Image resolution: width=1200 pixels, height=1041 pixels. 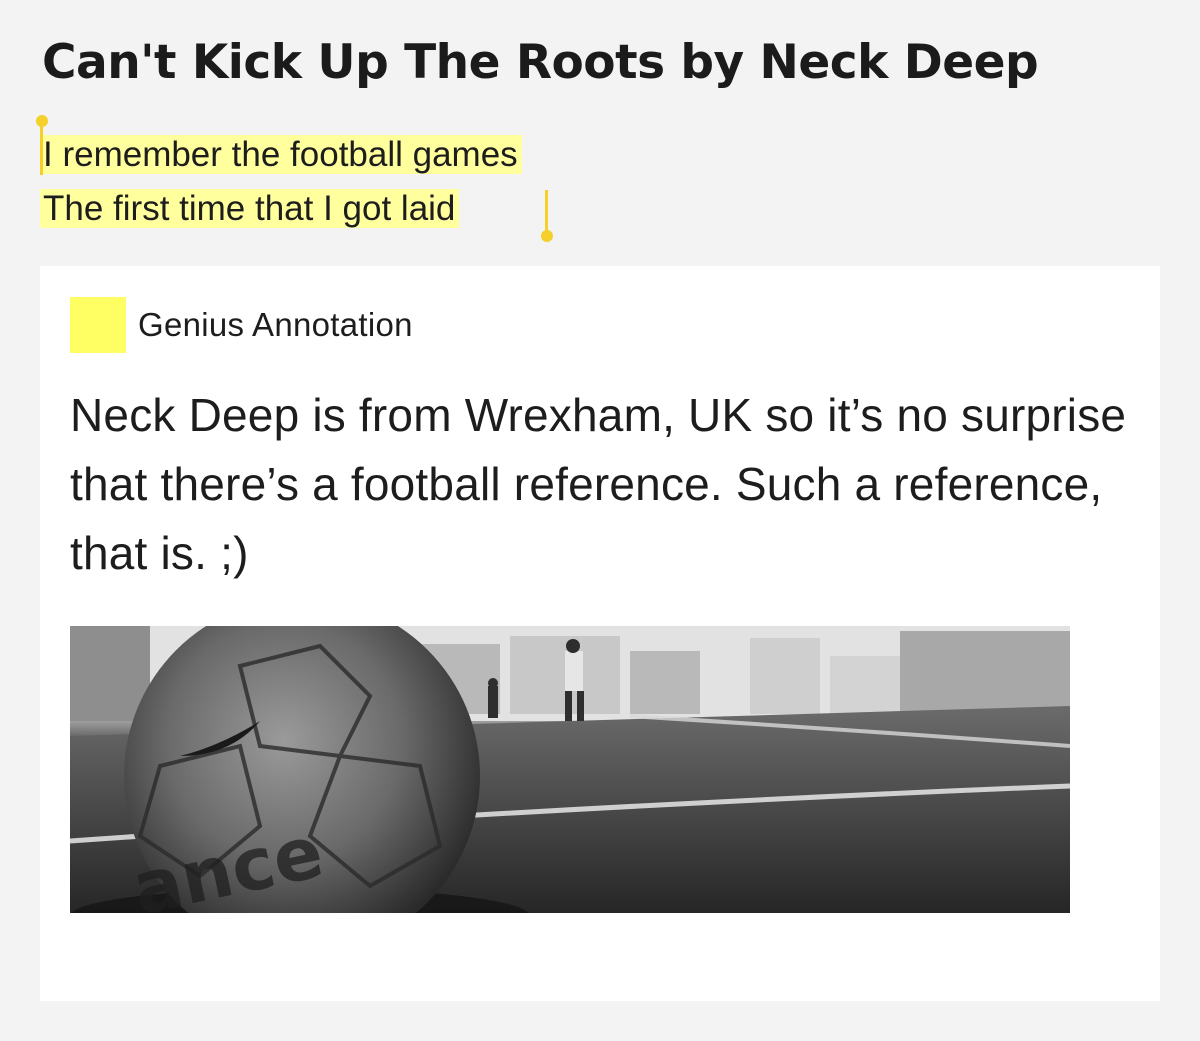 I want to click on lyric-line-2: The first time that I got laid, so click(x=281, y=209).